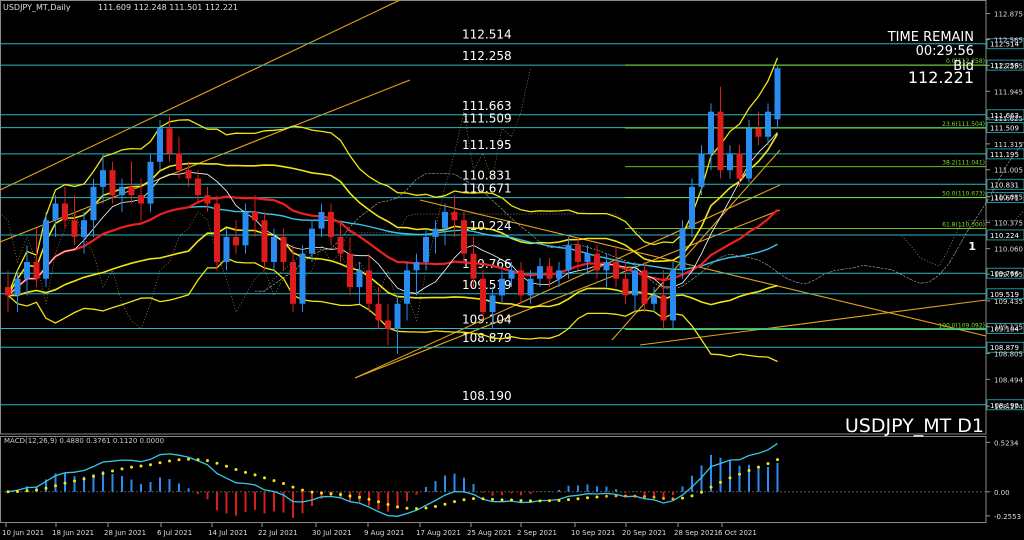 The image size is (1024, 540). What do you see at coordinates (963, 193) in the screenshot?
I see `fib-label: 50.0(110.673)` at bounding box center [963, 193].